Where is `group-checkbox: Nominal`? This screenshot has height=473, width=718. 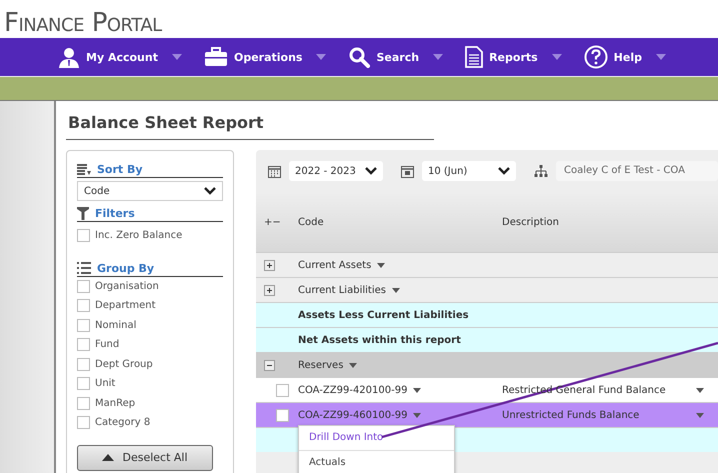
group-checkbox: Nominal is located at coordinates (150, 325).